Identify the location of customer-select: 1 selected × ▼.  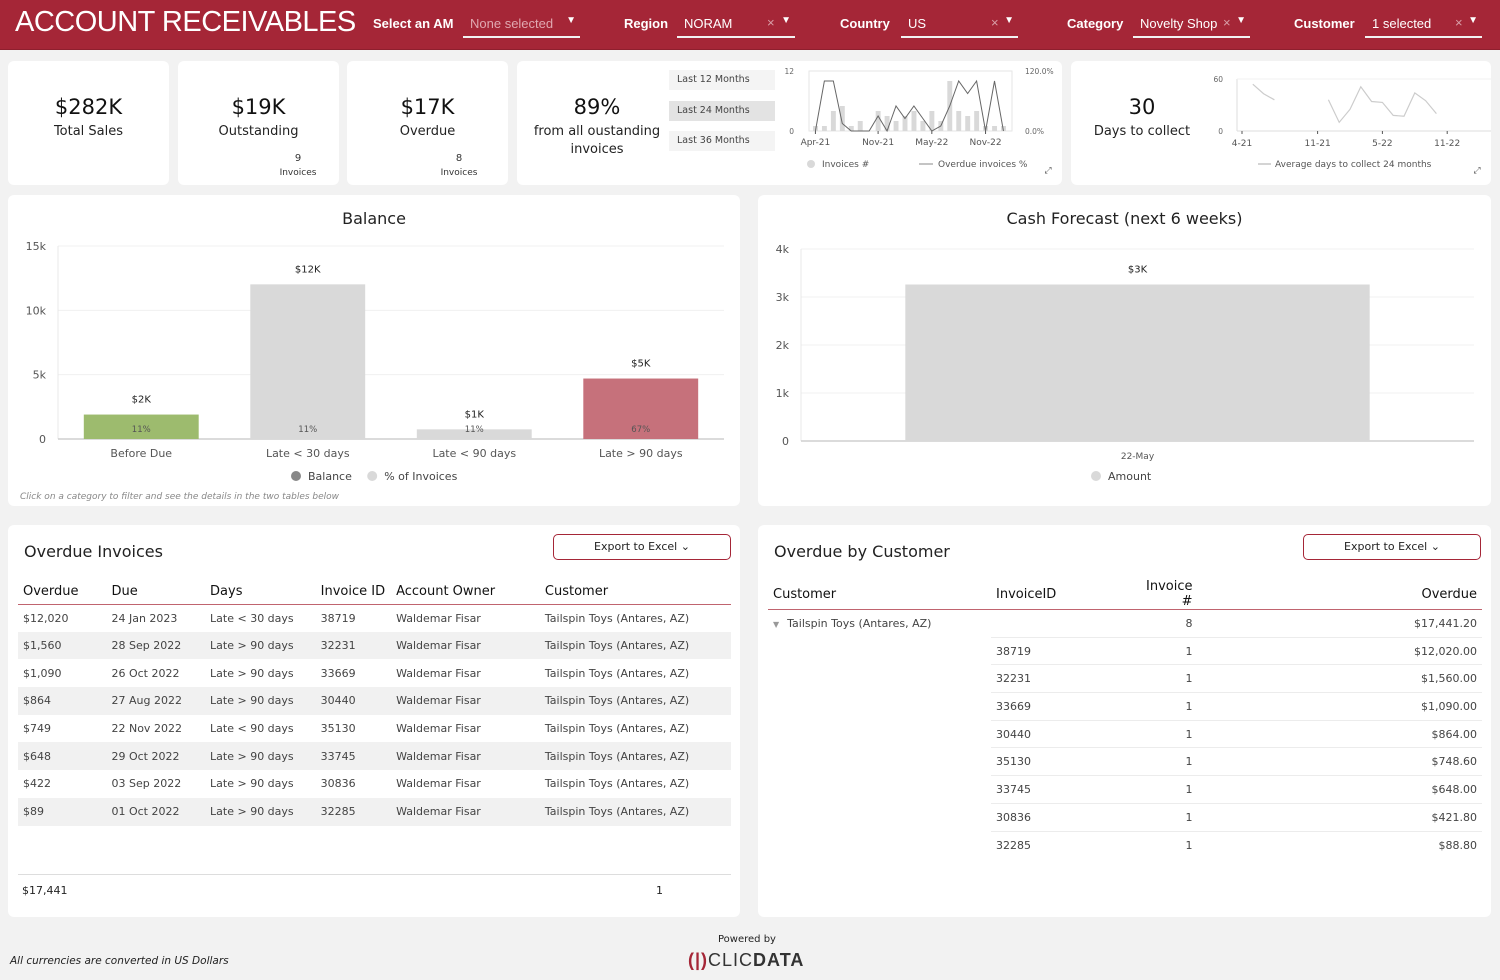
(1423, 25).